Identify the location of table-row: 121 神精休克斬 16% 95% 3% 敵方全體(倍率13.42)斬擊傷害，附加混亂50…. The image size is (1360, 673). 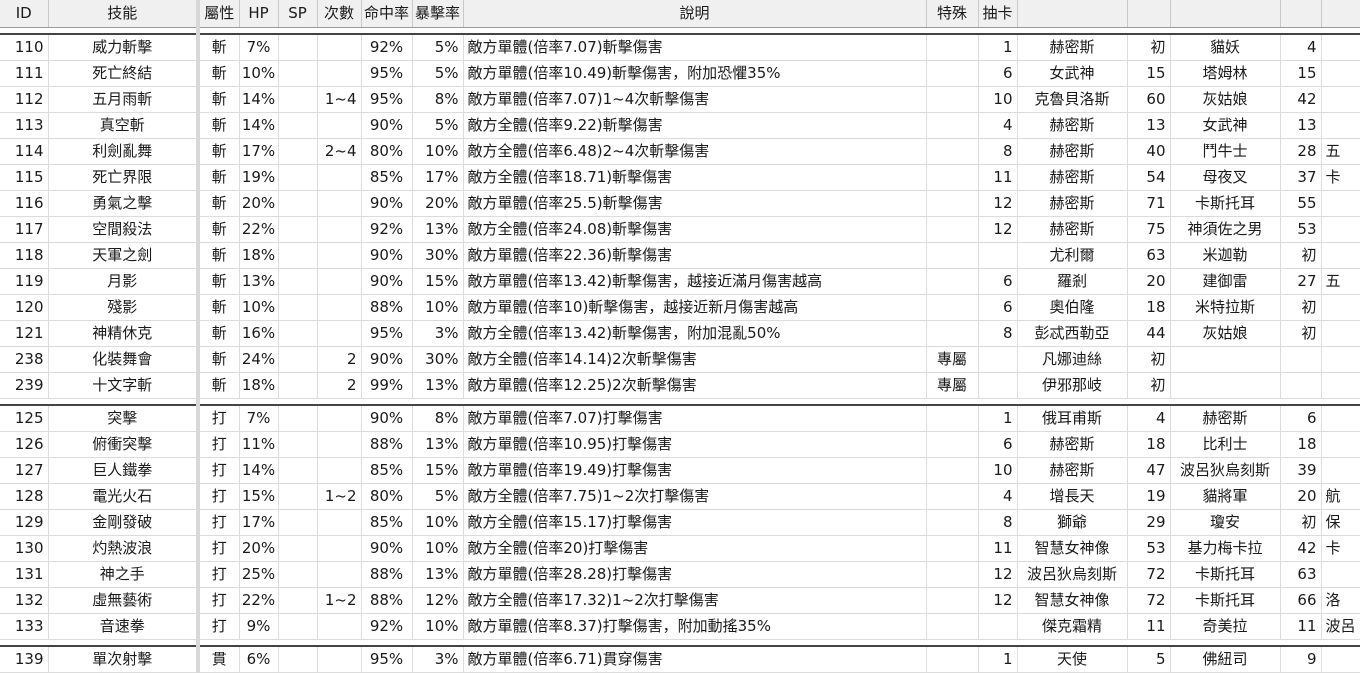
(680, 333).